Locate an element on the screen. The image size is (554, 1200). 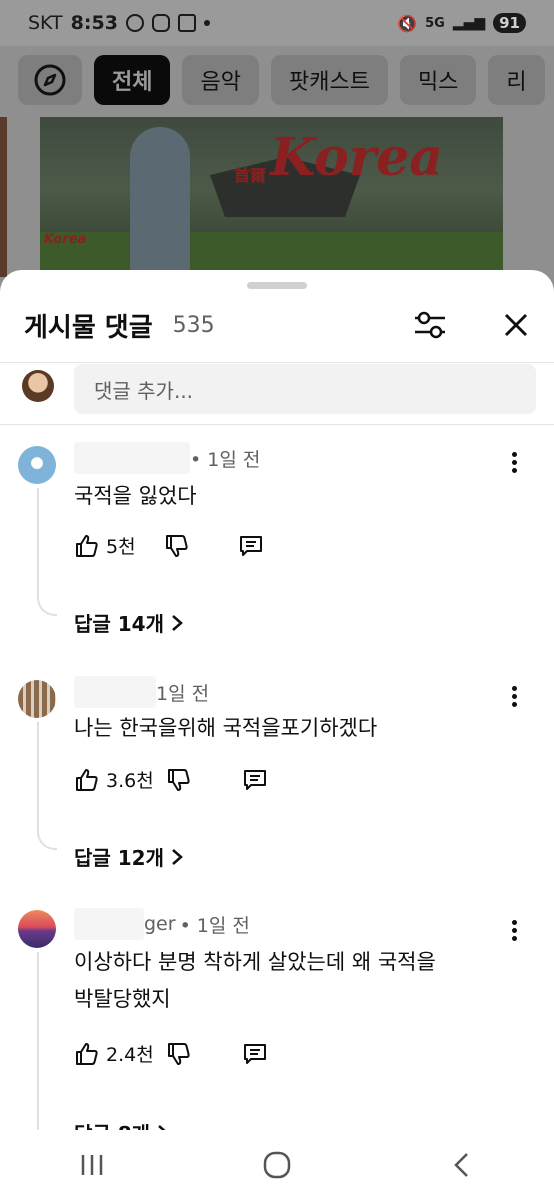
close-button is located at coordinates (516, 325).